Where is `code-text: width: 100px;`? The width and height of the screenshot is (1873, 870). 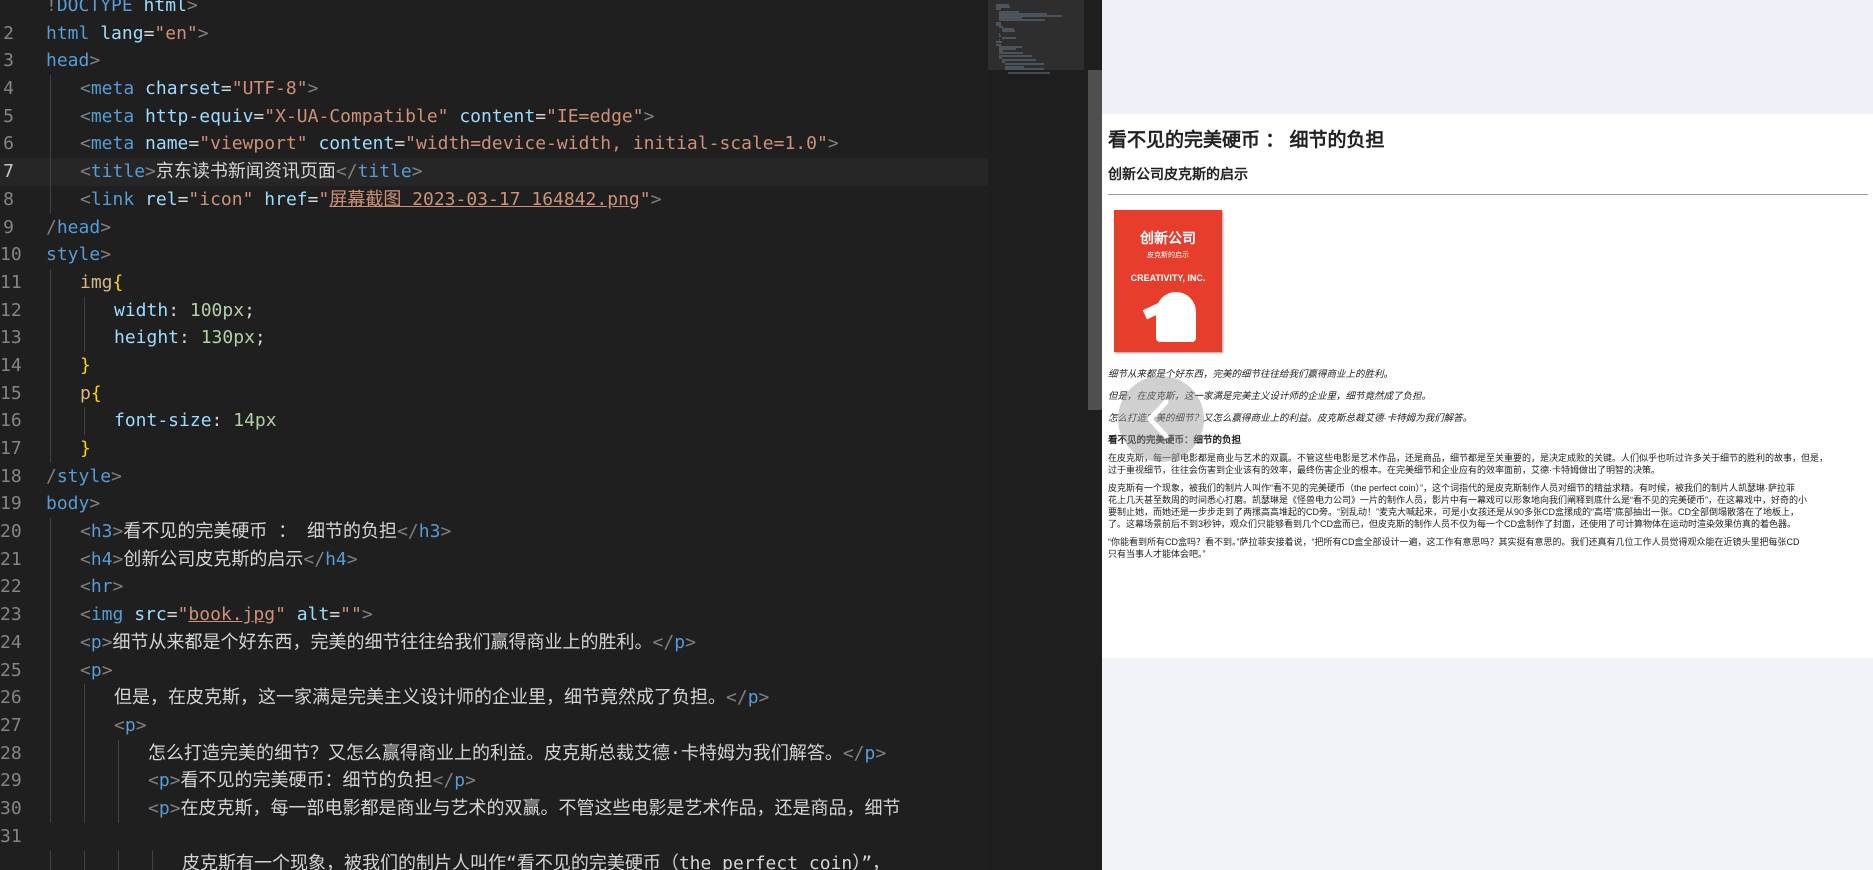 code-text: width: 100px; is located at coordinates (184, 311).